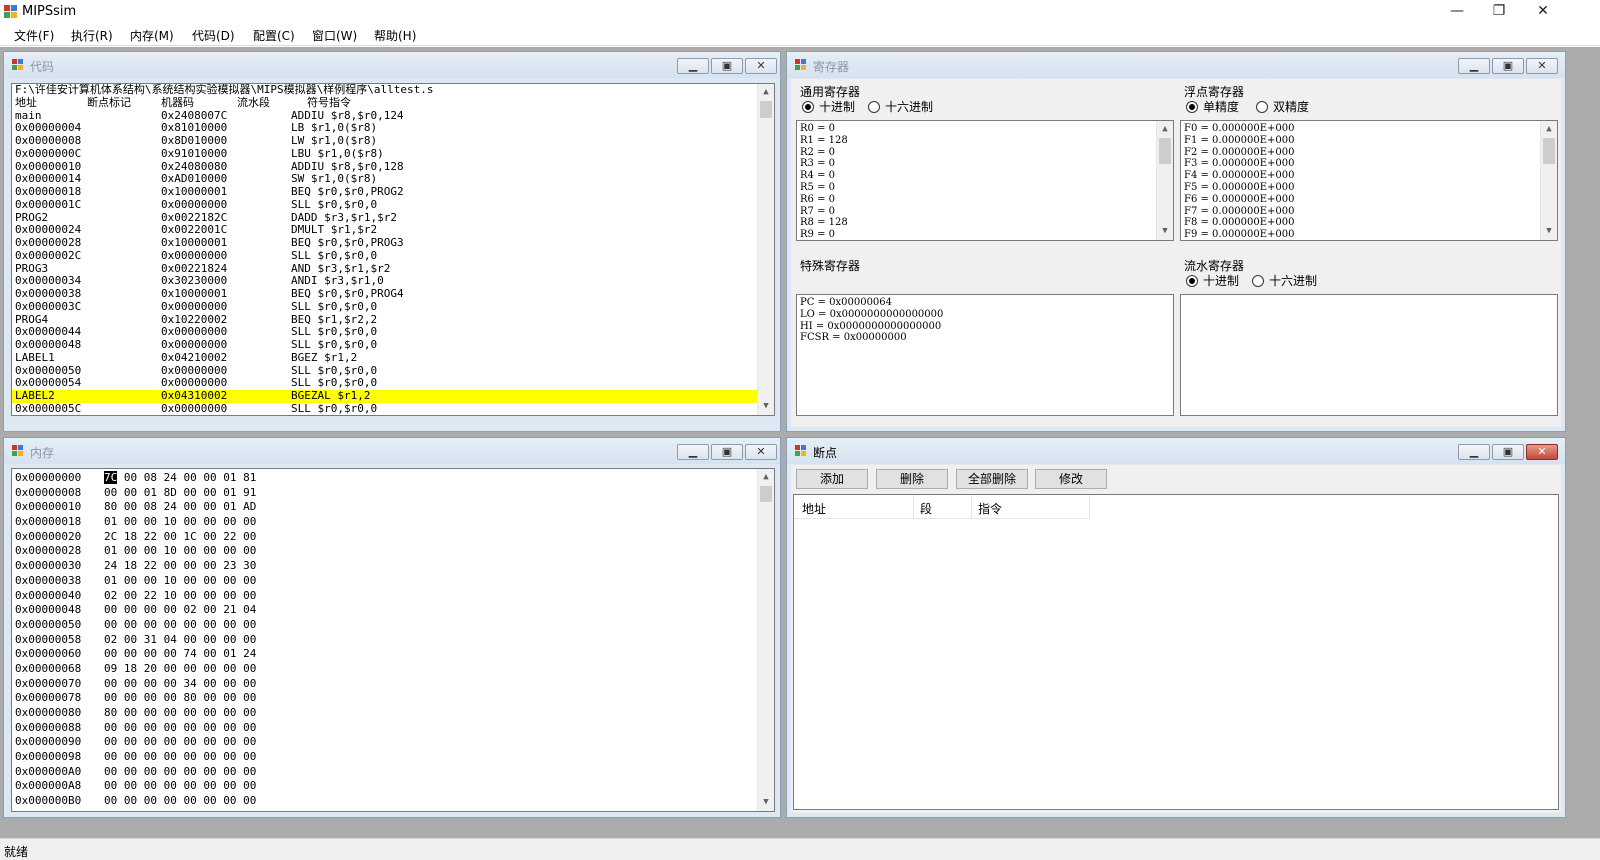 The image size is (1600, 860). I want to click on memory-row: 0x00000030 24 18 22 00 00 00 23 30, so click(393, 566).